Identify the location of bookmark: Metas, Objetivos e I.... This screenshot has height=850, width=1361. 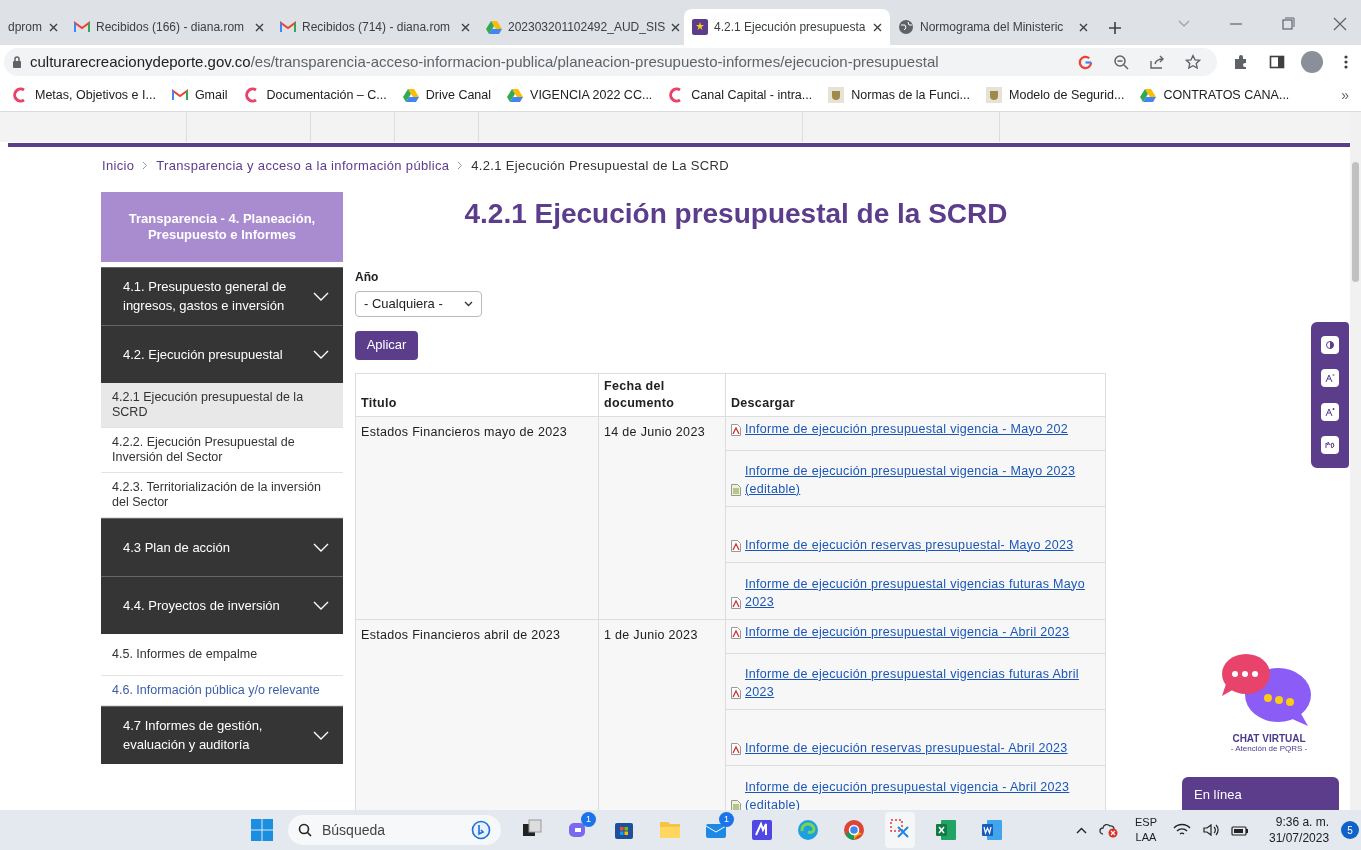
(84, 95).